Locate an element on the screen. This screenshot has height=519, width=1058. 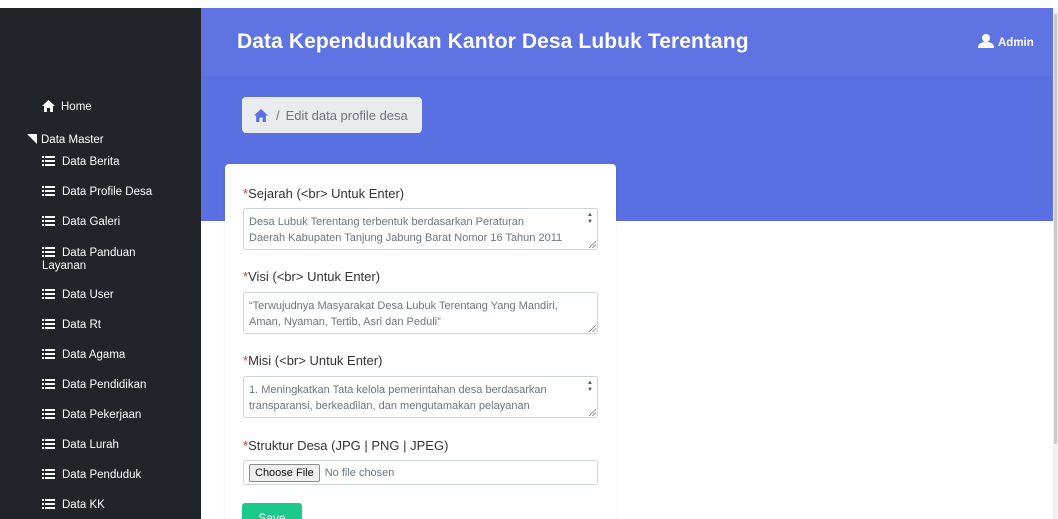
sidebar-item-data-penduduk: Data Penduduk is located at coordinates (100, 482).